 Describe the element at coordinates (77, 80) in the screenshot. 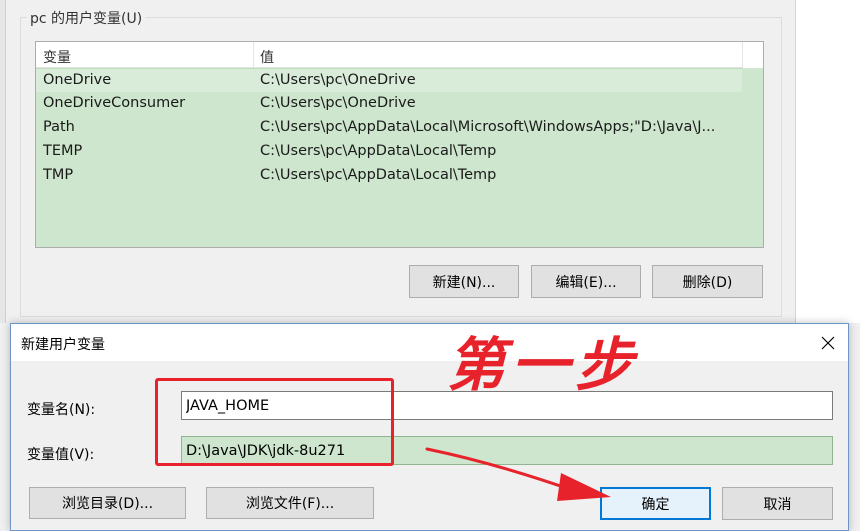

I see `variable-name: OneDrive` at that location.